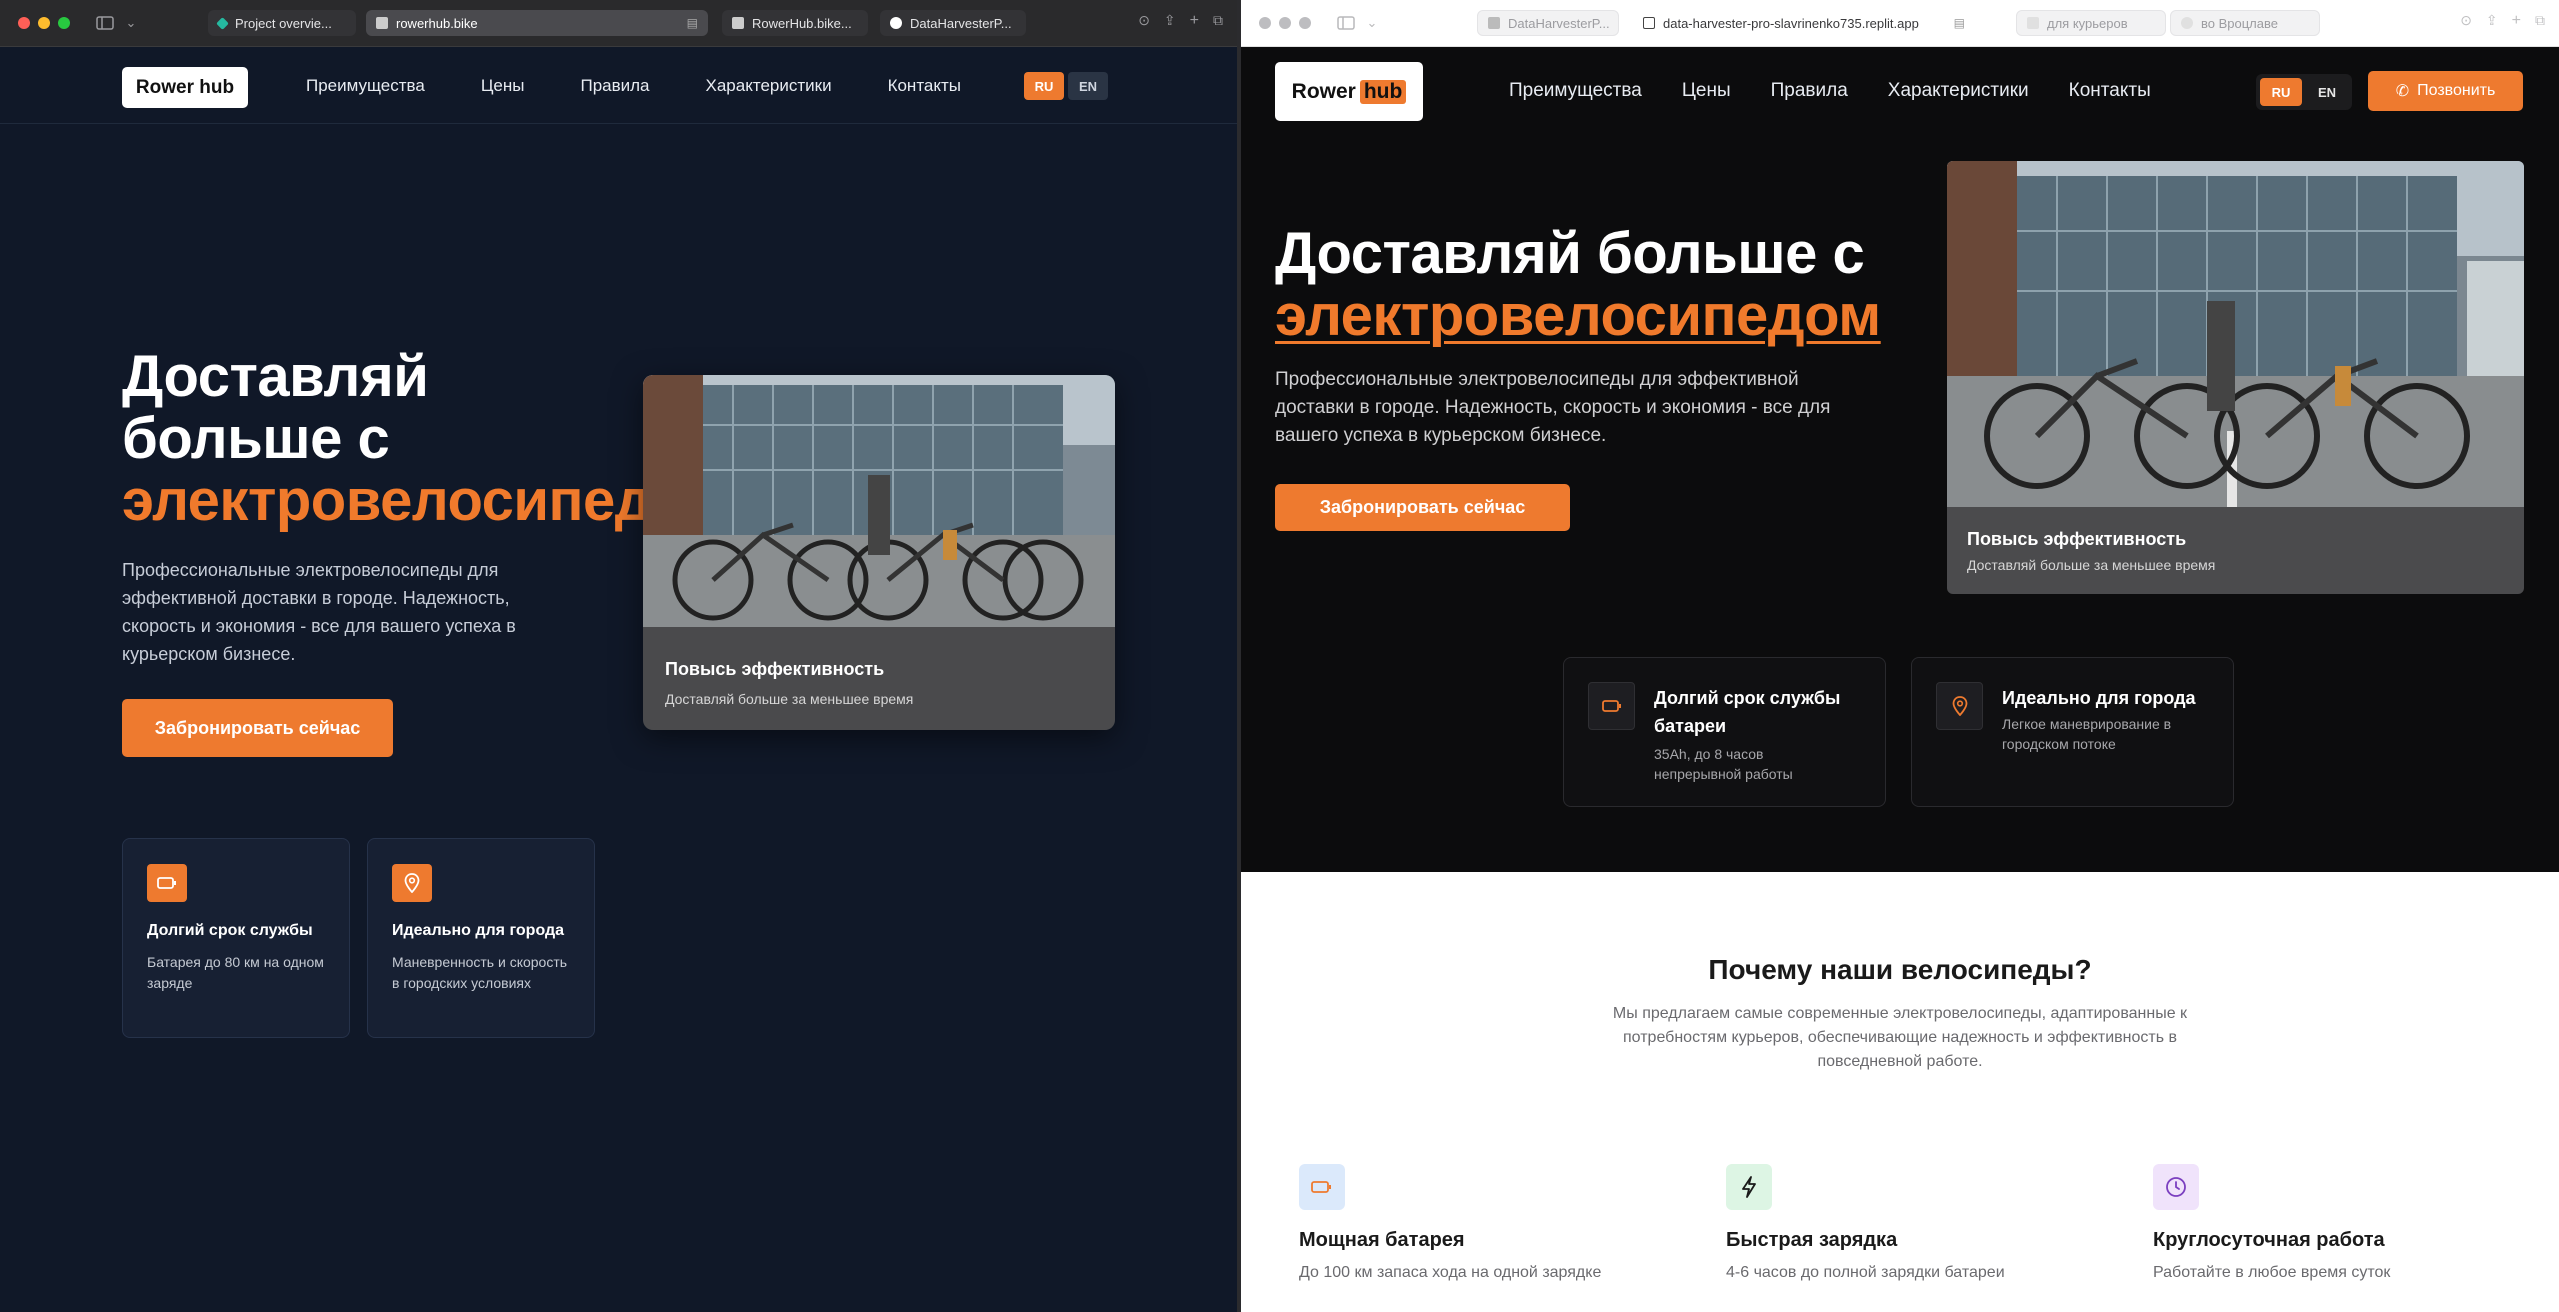 The height and width of the screenshot is (1312, 2559). What do you see at coordinates (1723, 764) in the screenshot?
I see `feature-text: 35Ah, до 8 часов непрерывной работы` at bounding box center [1723, 764].